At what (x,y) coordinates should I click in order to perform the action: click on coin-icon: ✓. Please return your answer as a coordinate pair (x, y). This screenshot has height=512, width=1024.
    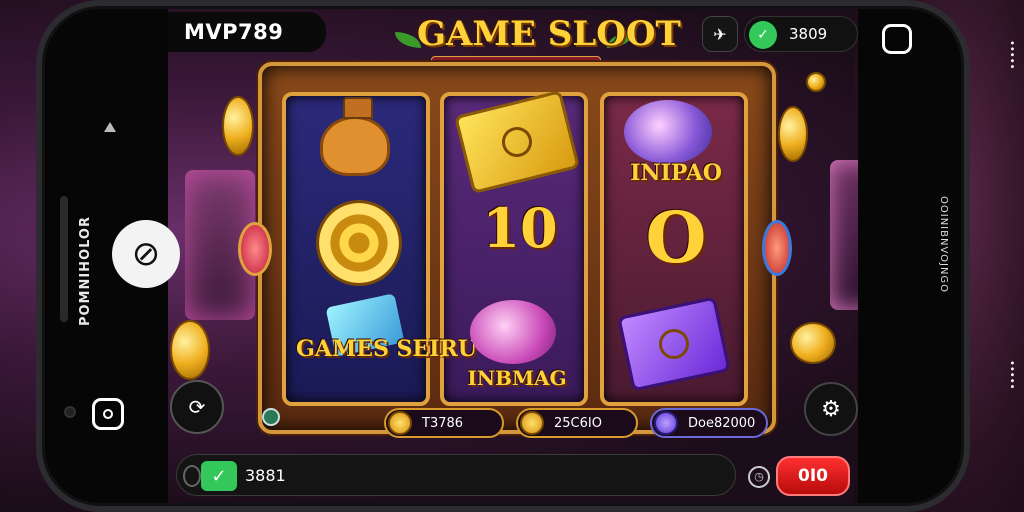
    Looking at the image, I should click on (763, 35).